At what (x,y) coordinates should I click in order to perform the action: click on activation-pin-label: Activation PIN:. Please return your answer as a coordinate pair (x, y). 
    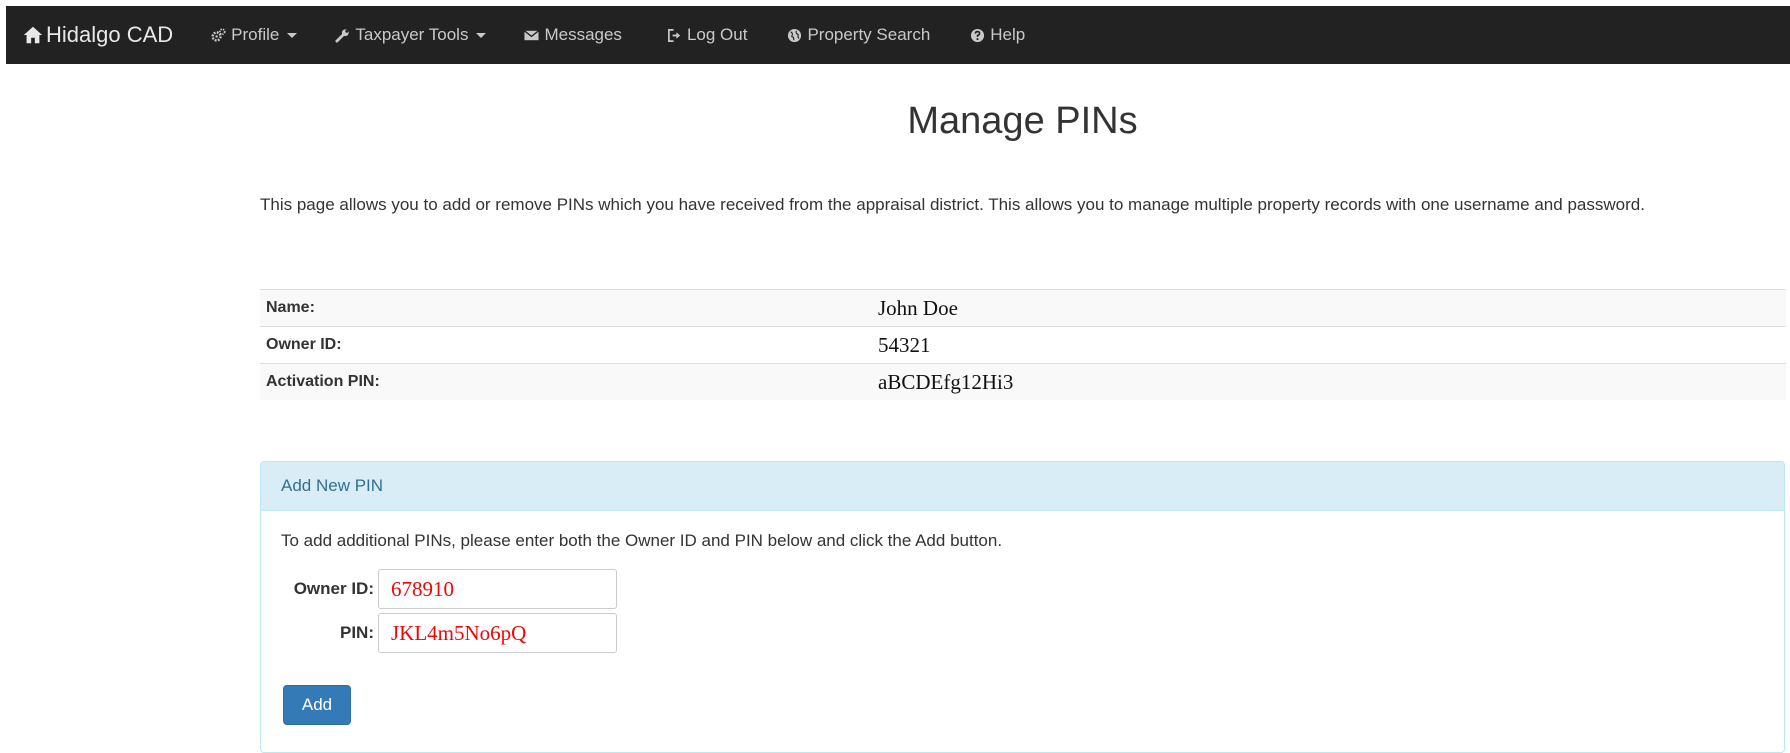
    Looking at the image, I should click on (566, 381).